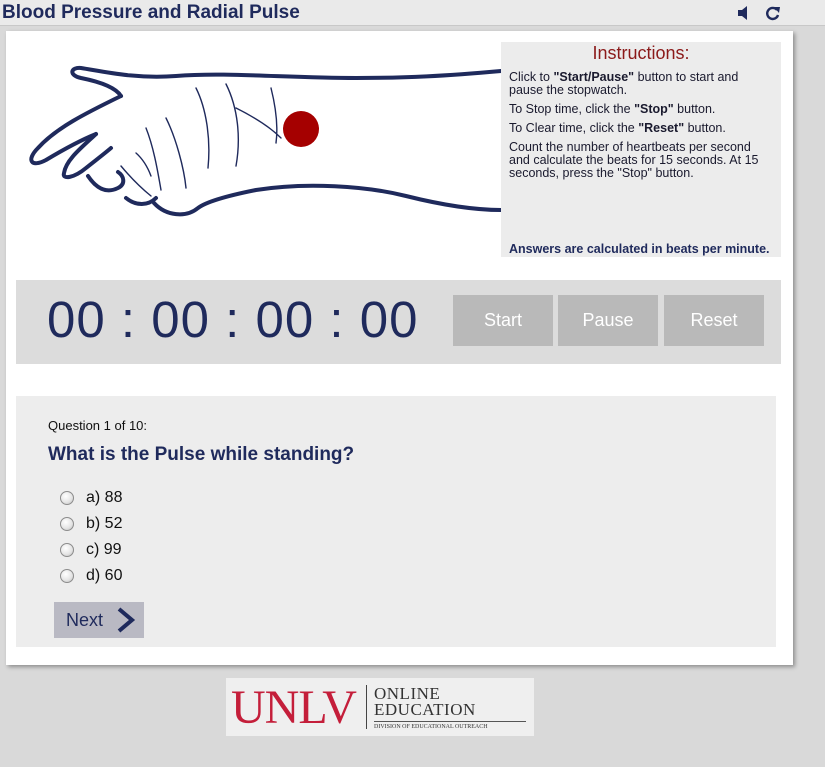 Image resolution: width=825 pixels, height=767 pixels. What do you see at coordinates (450, 721) in the screenshot?
I see `logo-rule` at bounding box center [450, 721].